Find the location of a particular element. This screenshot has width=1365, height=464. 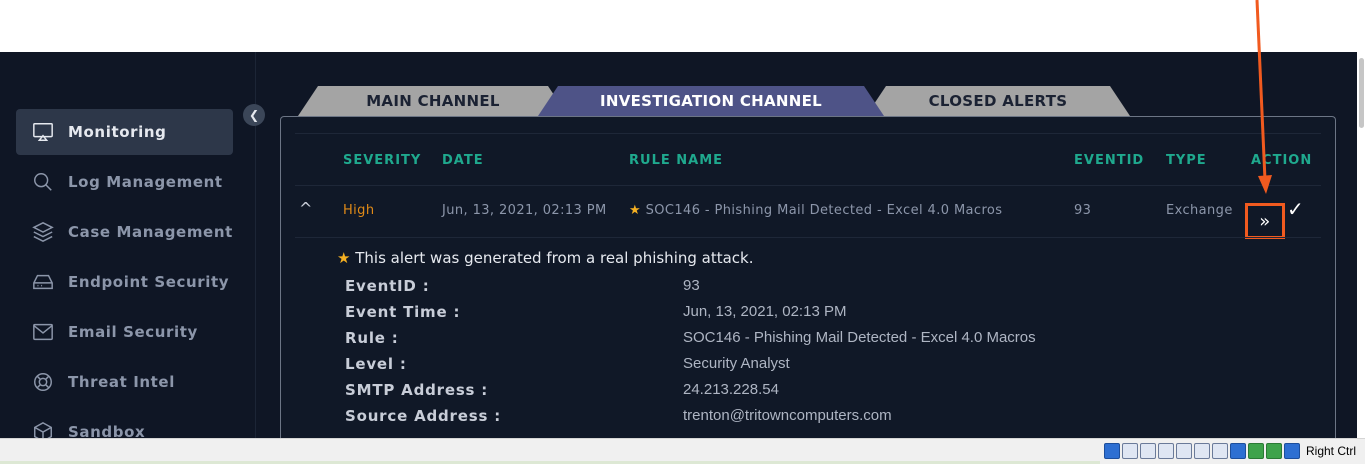

tab-label: CLOSED ALERTS is located at coordinates (998, 101).